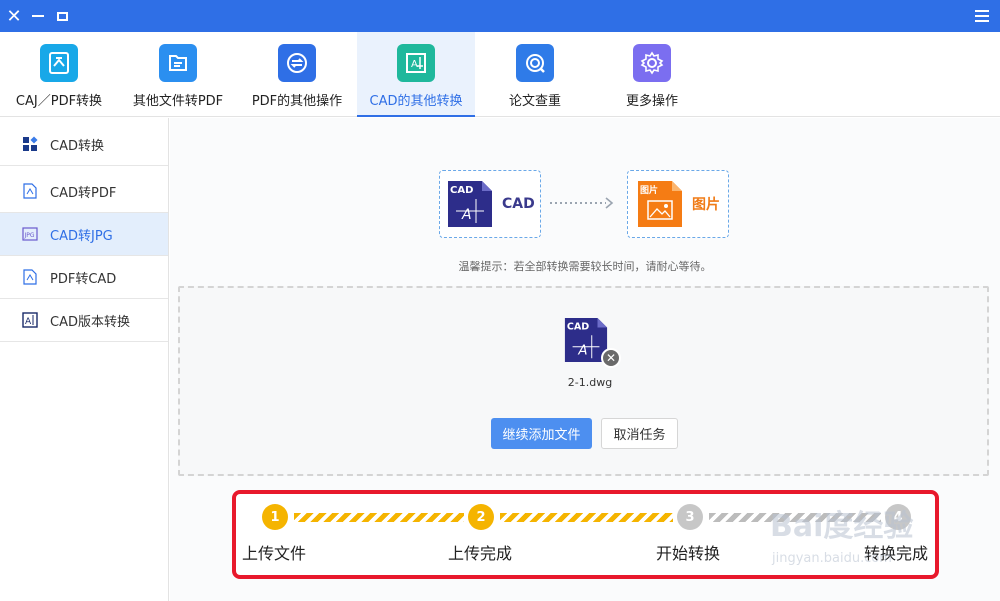  What do you see at coordinates (500, 16) in the screenshot?
I see `title-bar: ✕` at bounding box center [500, 16].